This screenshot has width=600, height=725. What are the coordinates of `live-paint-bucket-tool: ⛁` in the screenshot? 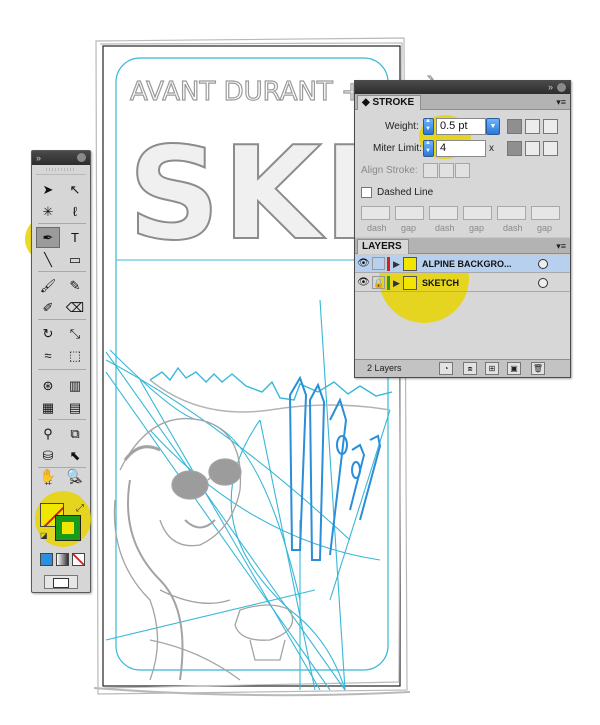 It's located at (48, 455).